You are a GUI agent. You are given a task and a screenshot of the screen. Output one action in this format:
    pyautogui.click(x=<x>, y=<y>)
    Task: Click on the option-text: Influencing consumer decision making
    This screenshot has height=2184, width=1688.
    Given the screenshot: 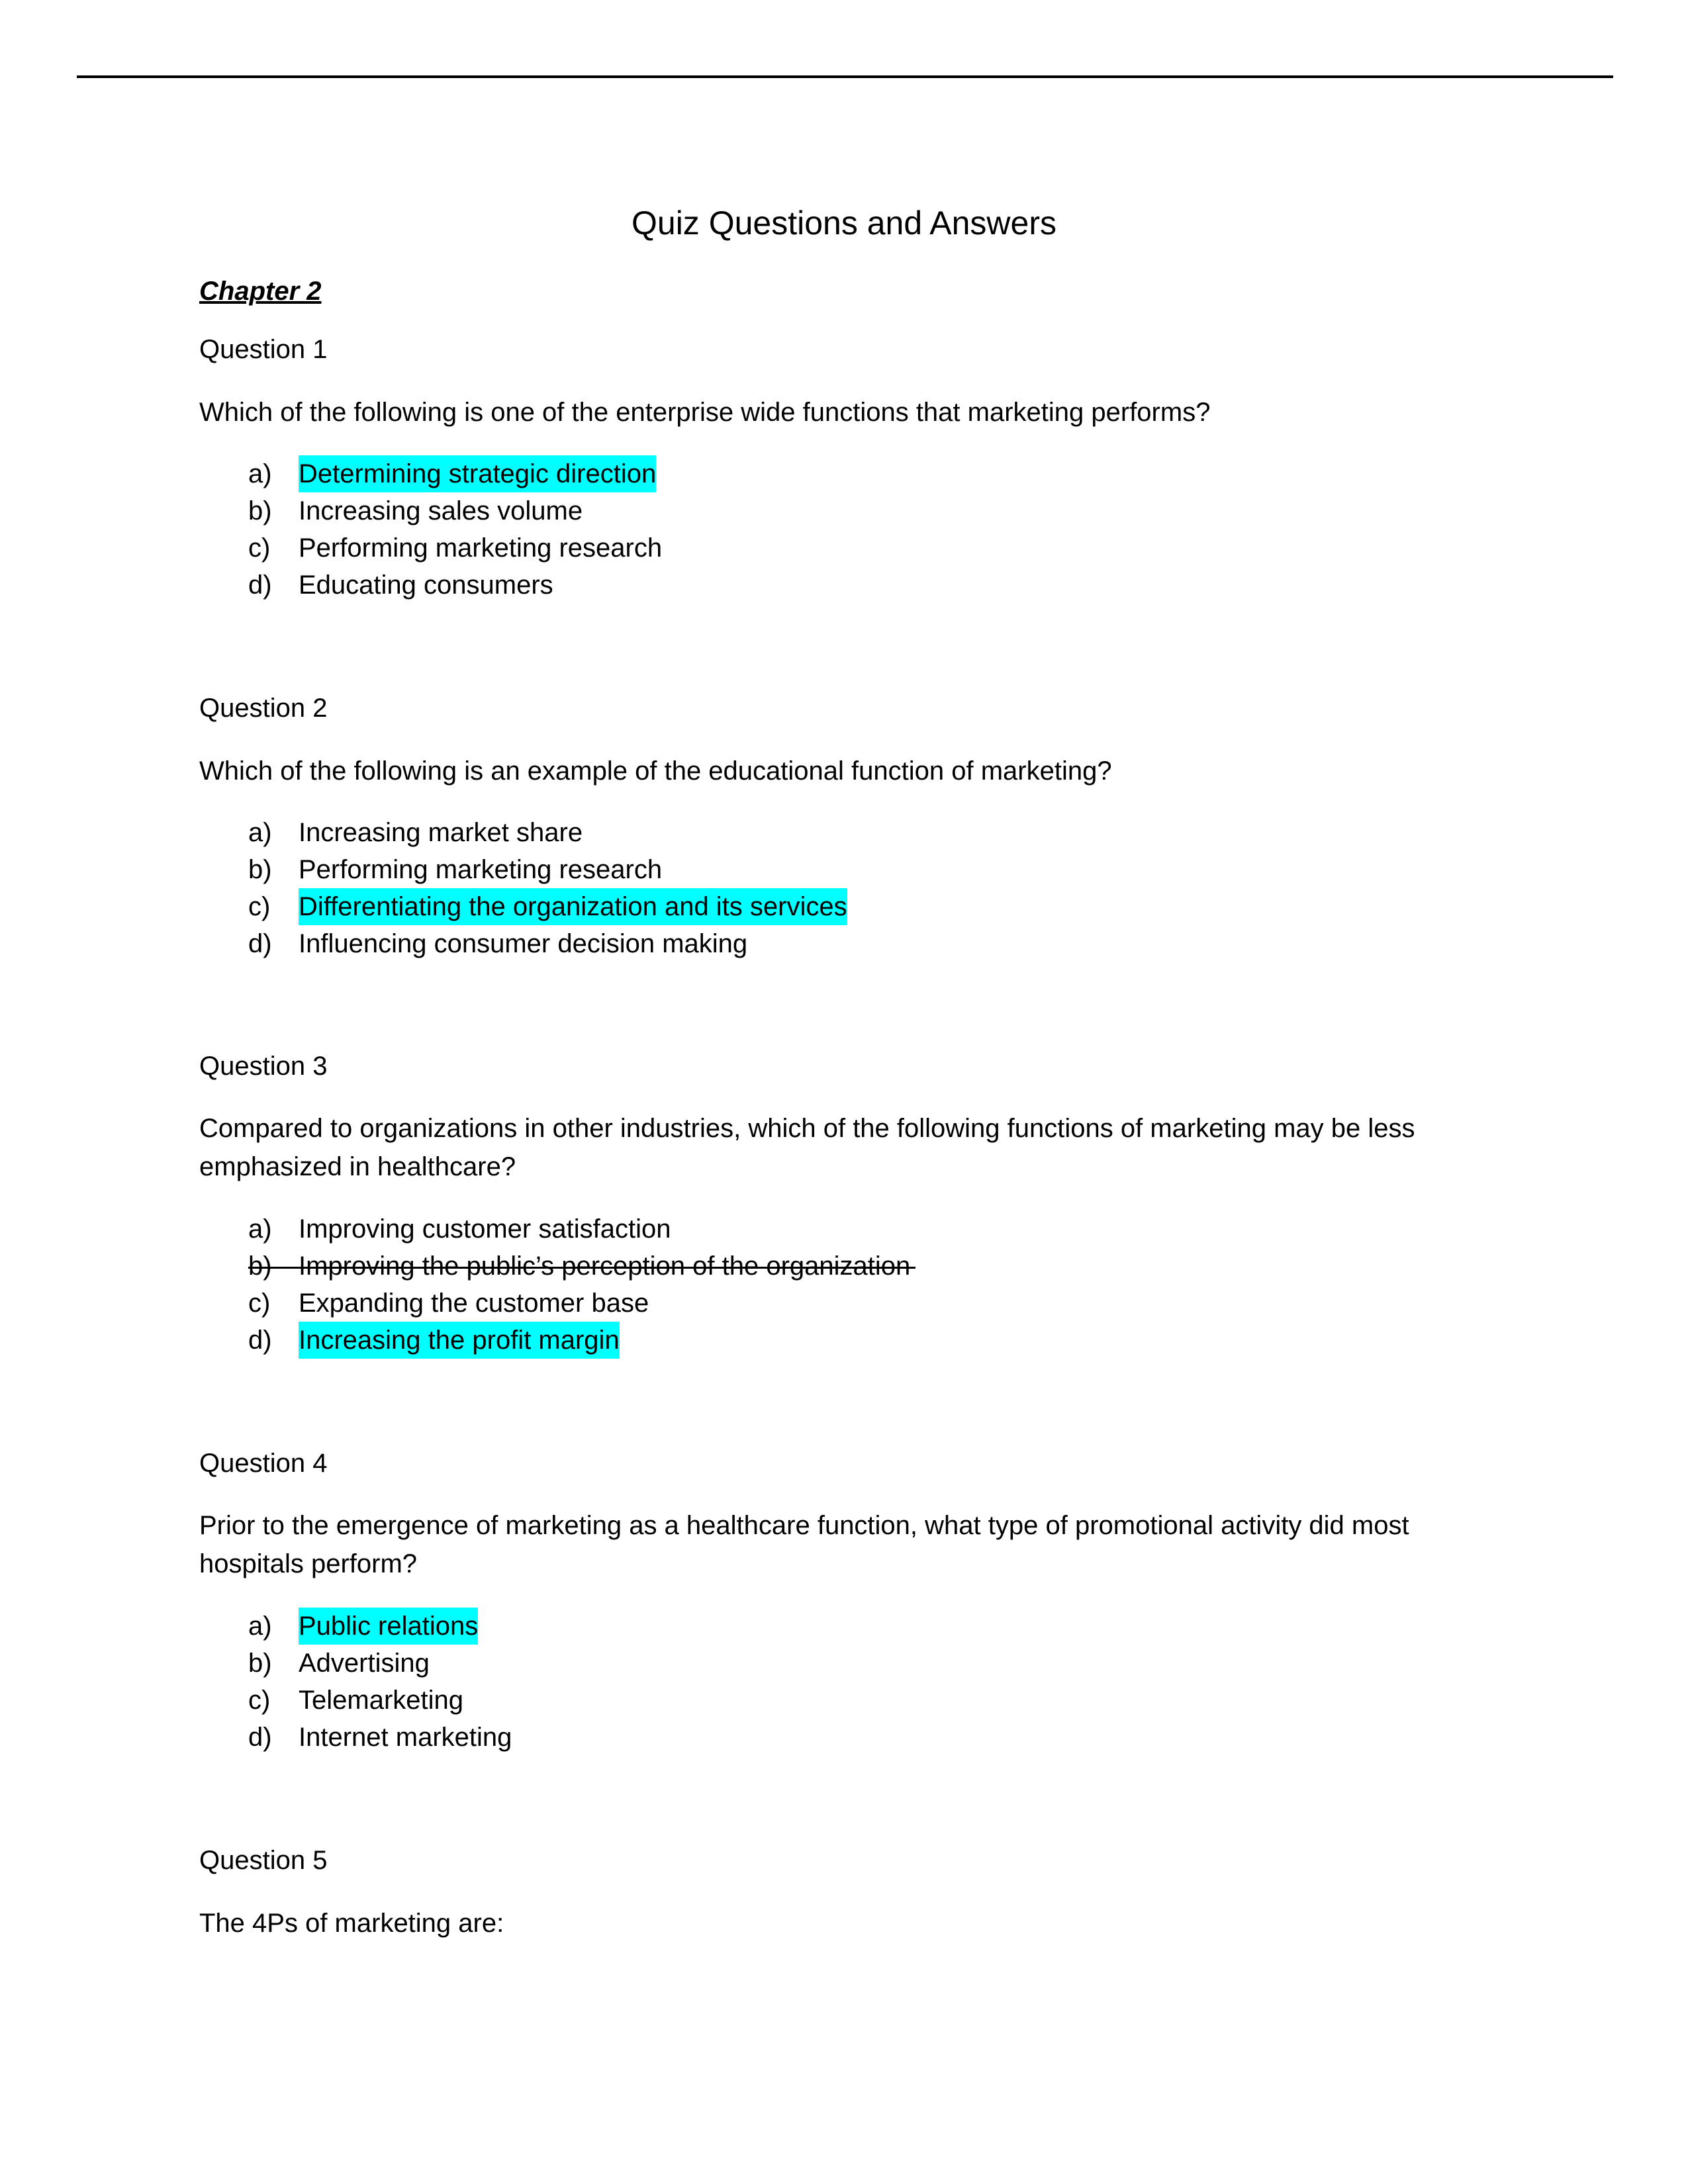 What is the action you would take?
    pyautogui.click(x=523, y=943)
    